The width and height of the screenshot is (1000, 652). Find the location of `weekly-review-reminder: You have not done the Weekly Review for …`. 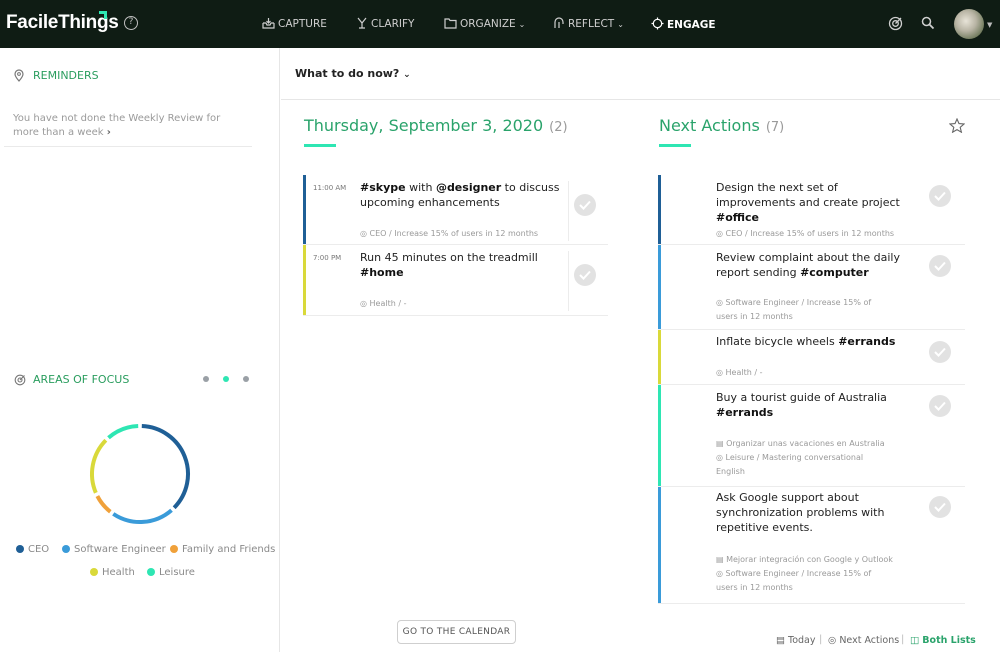

weekly-review-reminder: You have not done the Weekly Review for … is located at coordinates (128, 126).